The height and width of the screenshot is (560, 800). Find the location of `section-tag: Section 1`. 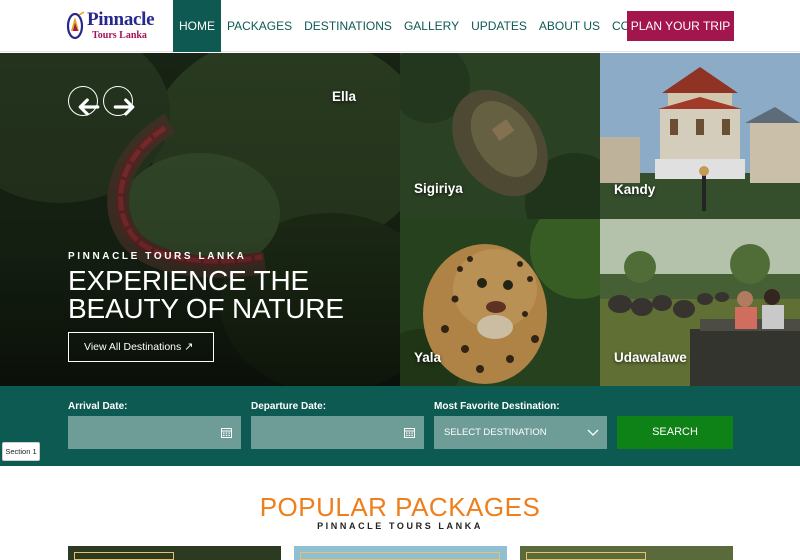

section-tag: Section 1 is located at coordinates (21, 451).